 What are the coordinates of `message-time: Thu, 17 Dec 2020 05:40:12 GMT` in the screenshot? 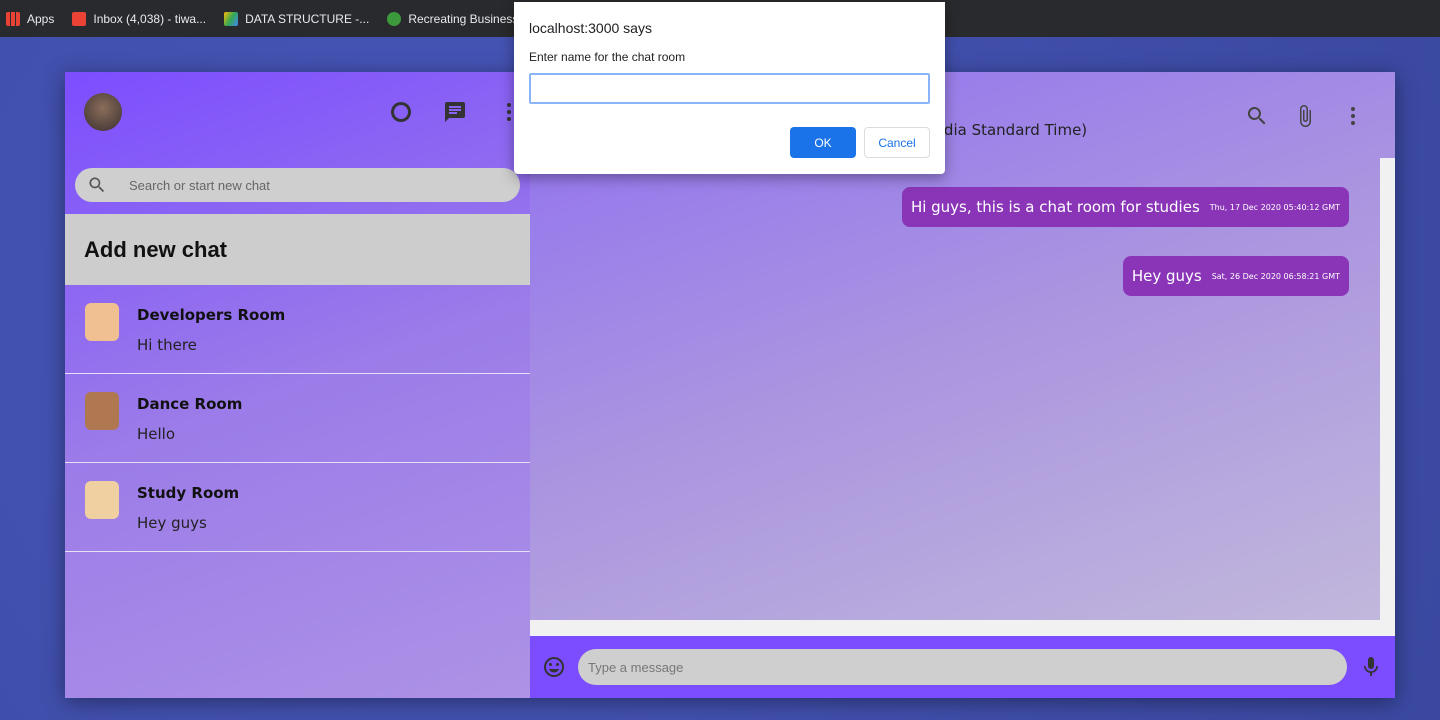 It's located at (1274, 207).